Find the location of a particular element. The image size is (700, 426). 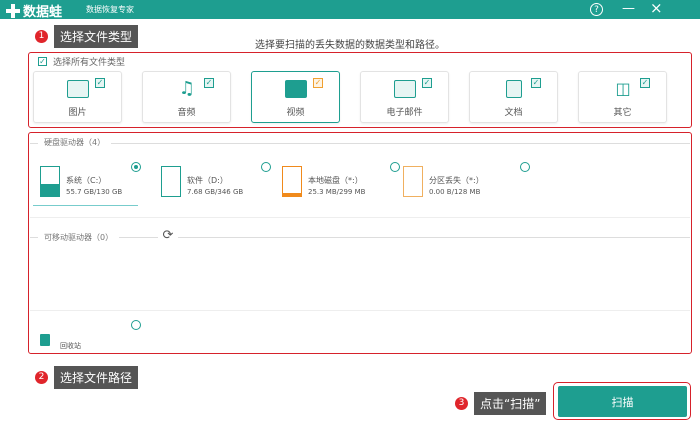

step-badge: 2 is located at coordinates (41, 377).